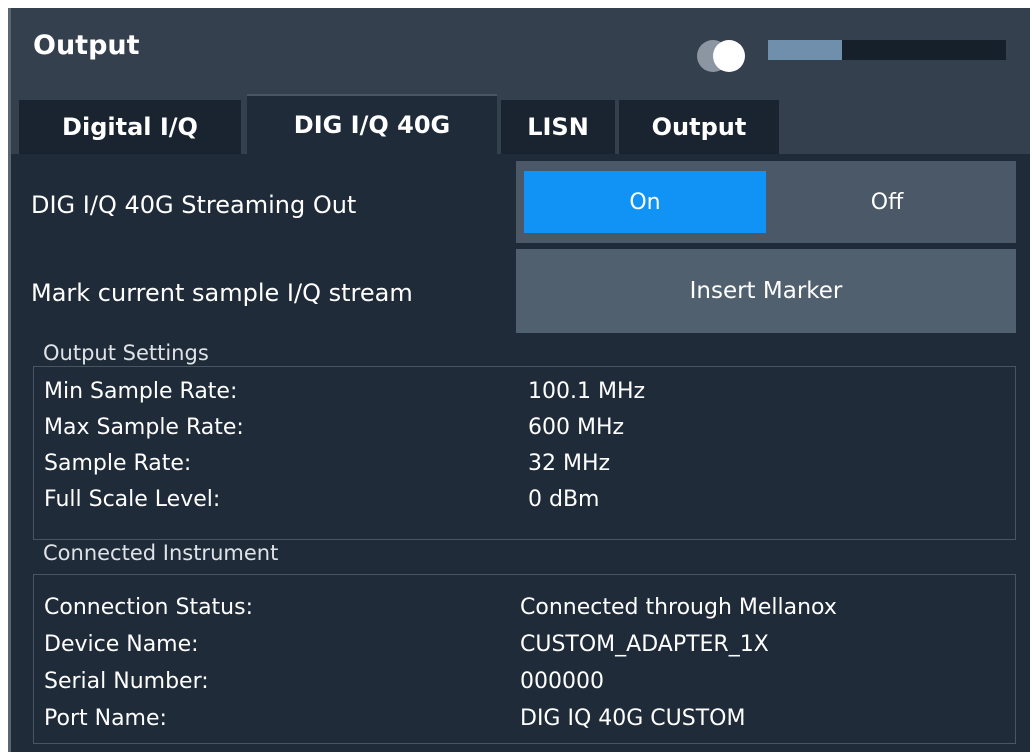 The image size is (1032, 754). Describe the element at coordinates (86, 45) in the screenshot. I see `dialog-title: Output` at that location.